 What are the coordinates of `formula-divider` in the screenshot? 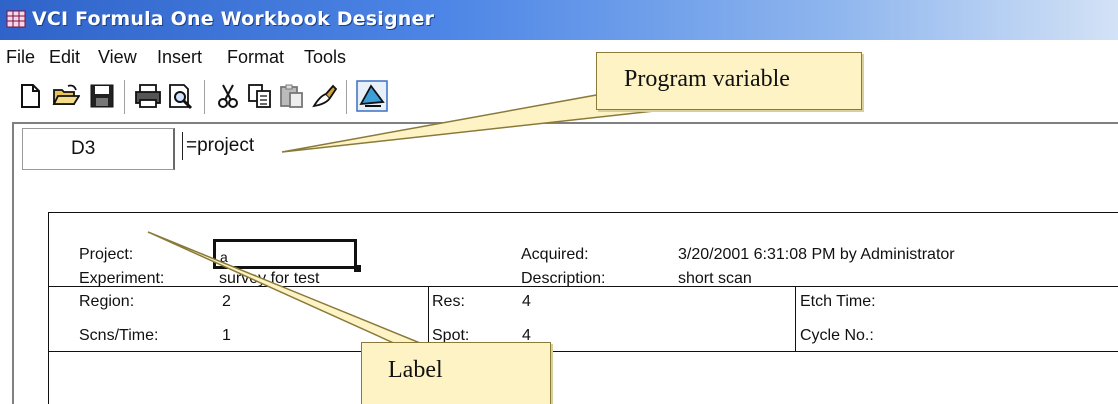 It's located at (182, 146).